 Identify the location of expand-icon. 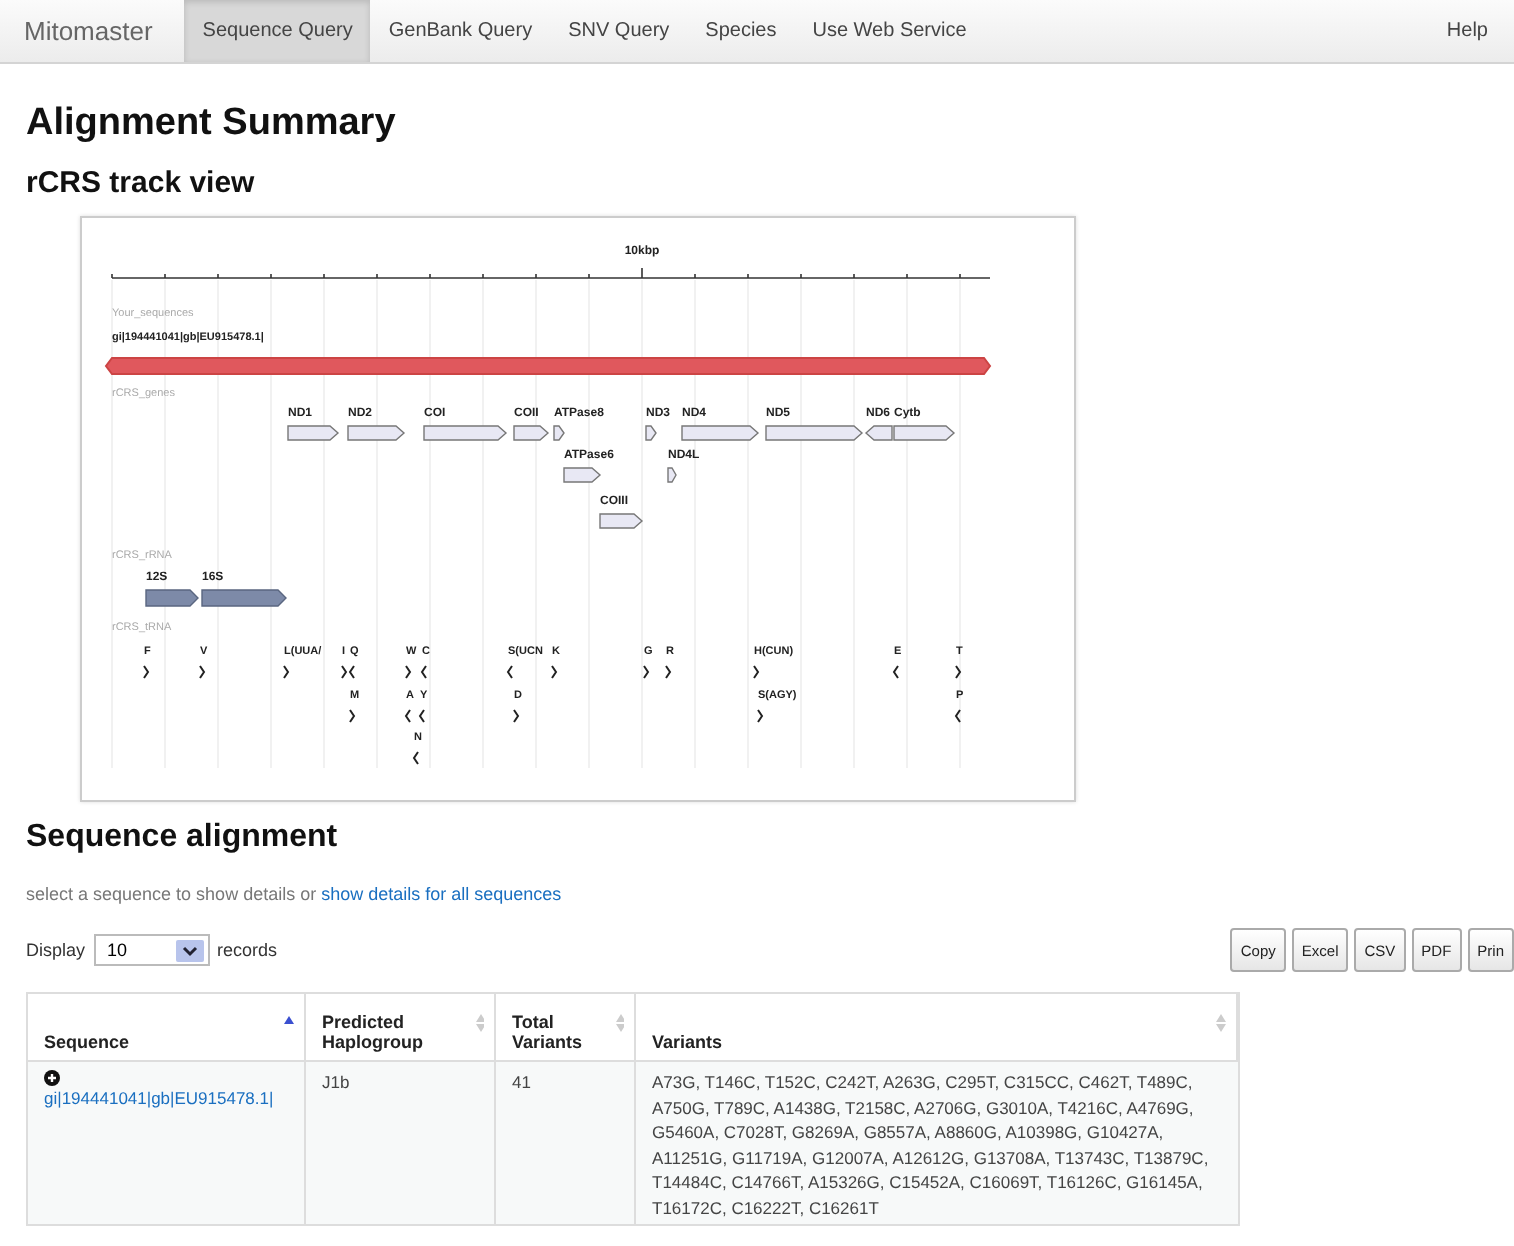
(52, 1078).